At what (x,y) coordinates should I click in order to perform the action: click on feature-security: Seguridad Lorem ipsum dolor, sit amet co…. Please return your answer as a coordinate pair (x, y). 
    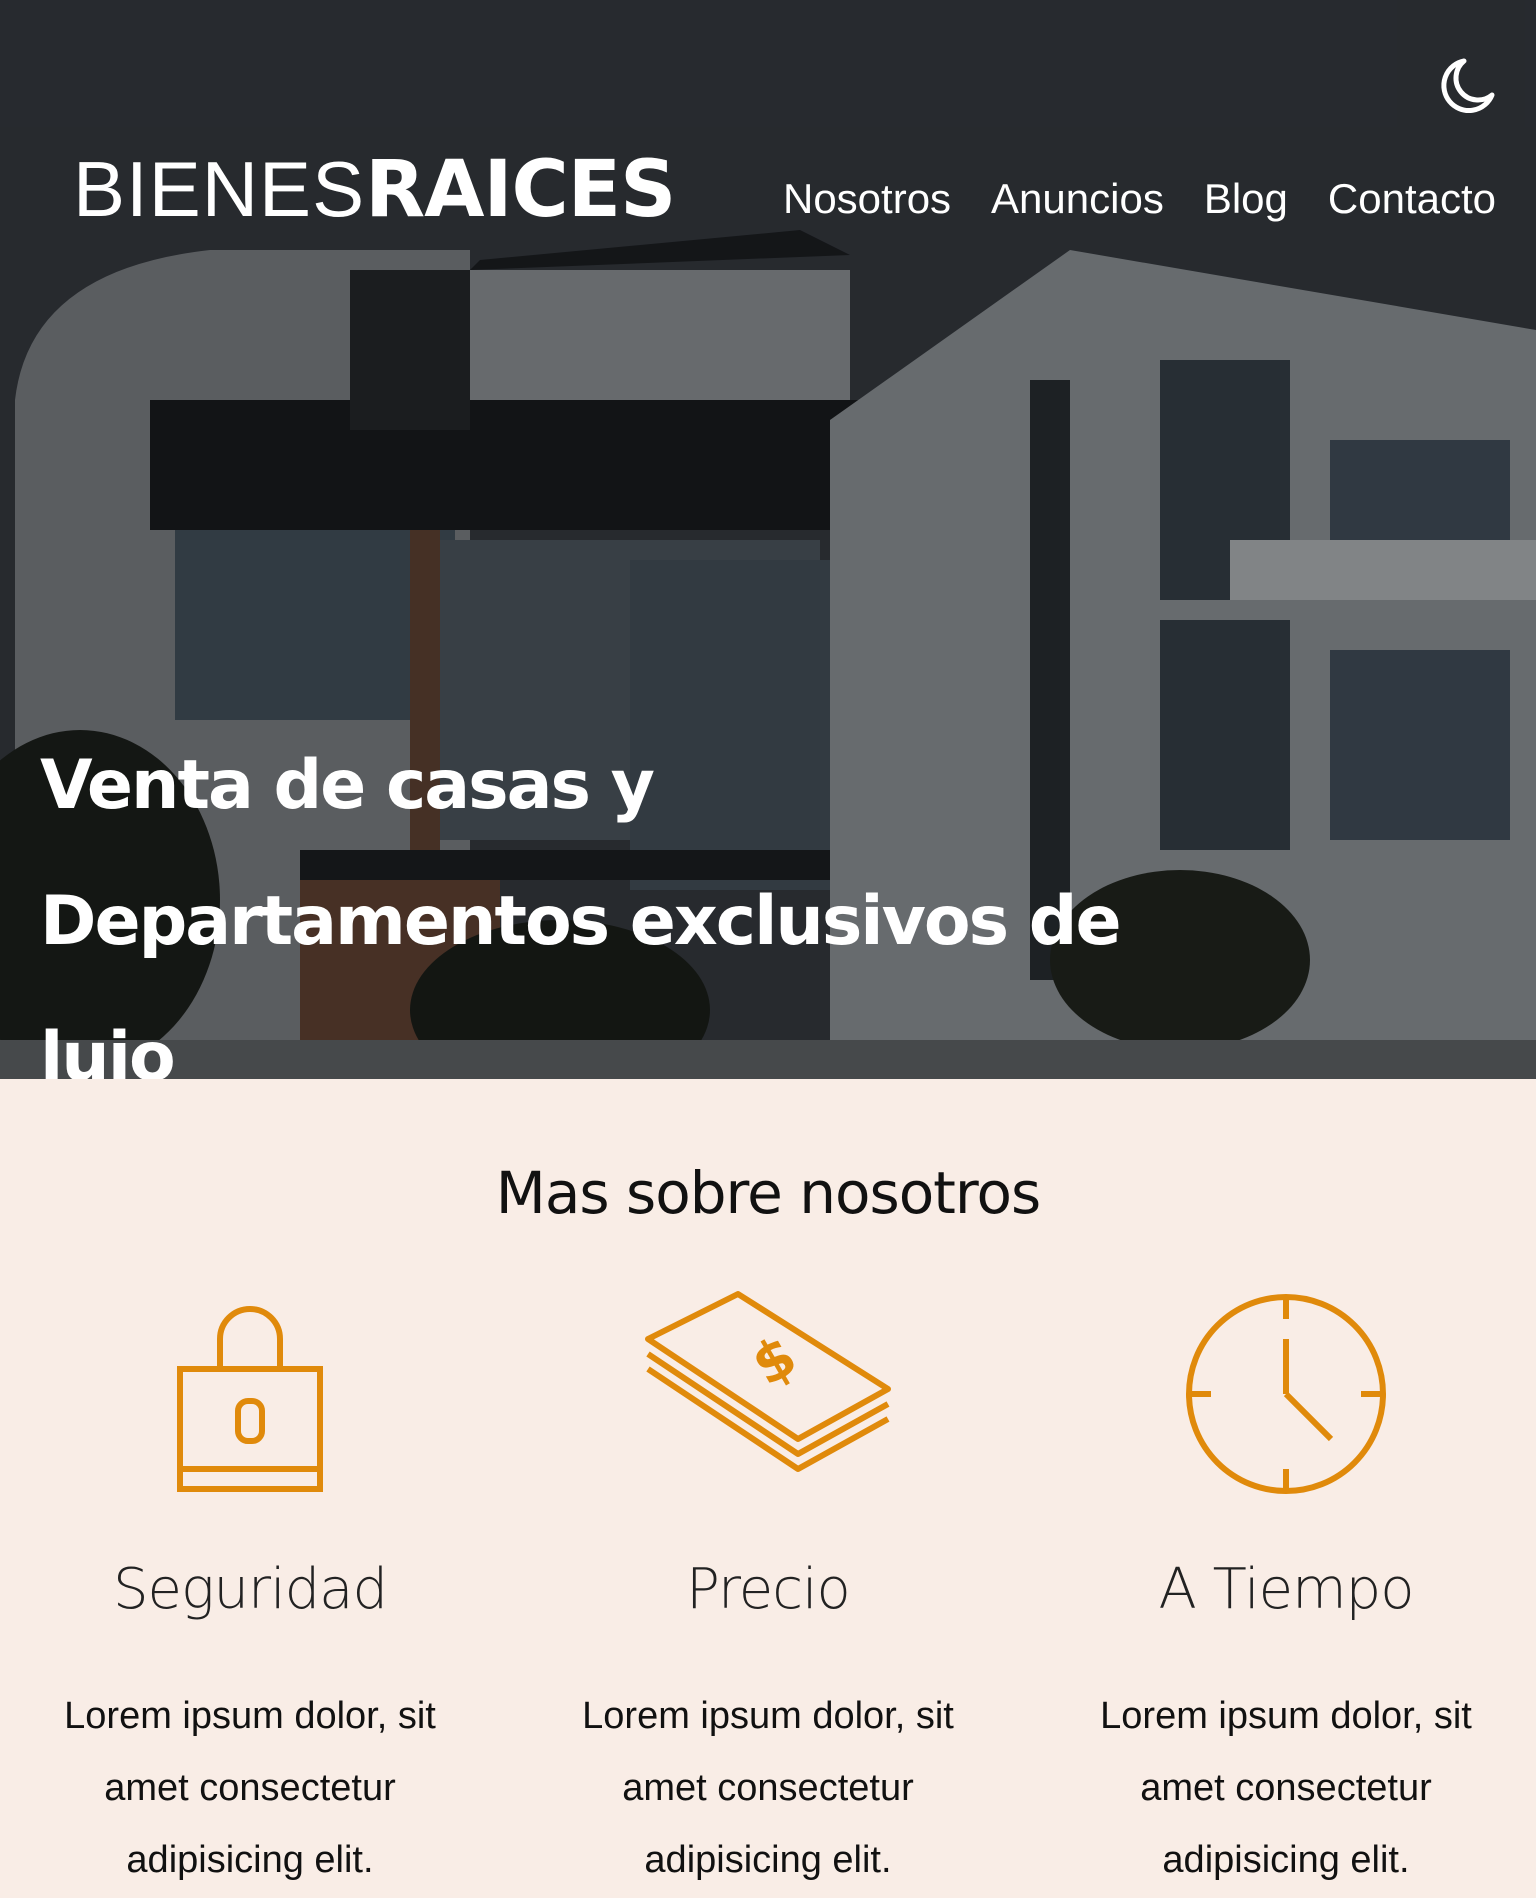
    Looking at the image, I should click on (250, 1592).